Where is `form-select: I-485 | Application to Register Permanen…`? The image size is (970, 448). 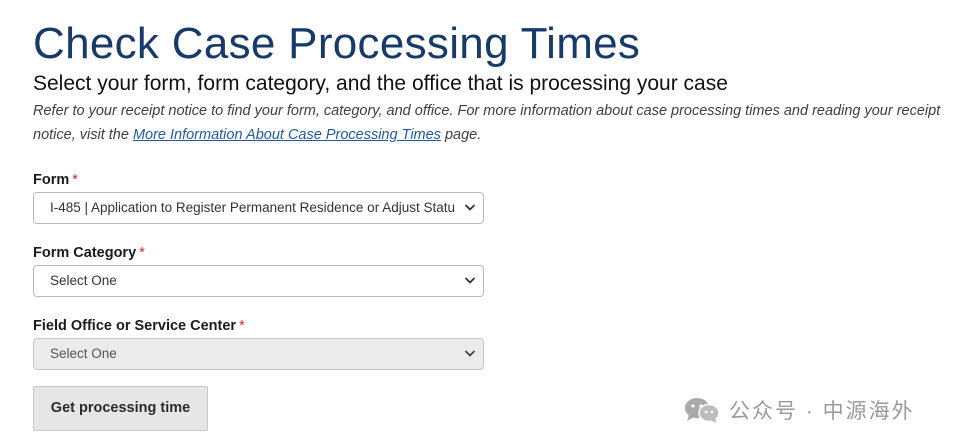 form-select: I-485 | Application to Register Permanen… is located at coordinates (258, 208).